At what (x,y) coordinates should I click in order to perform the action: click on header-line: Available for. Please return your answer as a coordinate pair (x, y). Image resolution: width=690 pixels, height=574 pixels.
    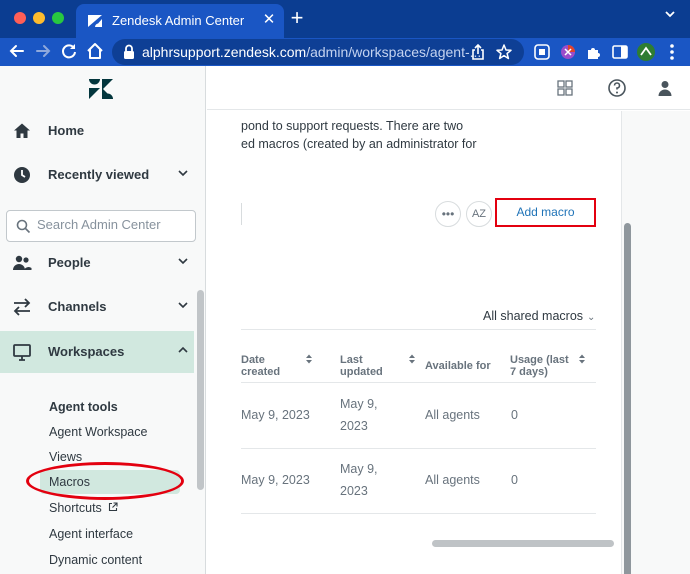
    Looking at the image, I should click on (458, 366).